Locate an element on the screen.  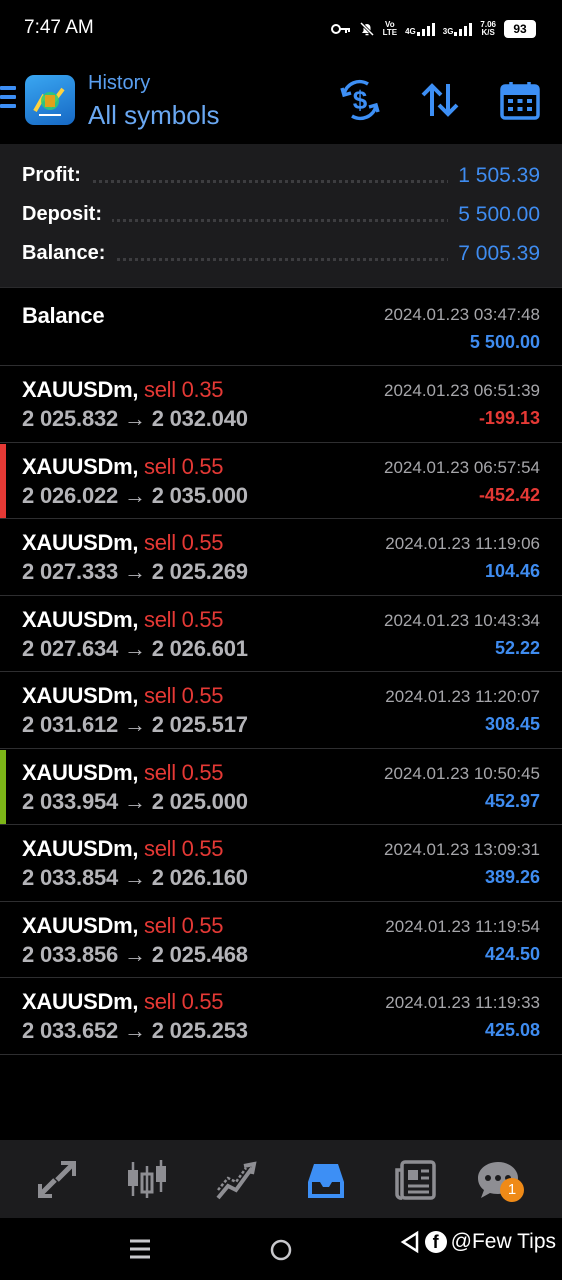
trade-prices: 2 033.854 → 2 026.160 is located at coordinates (135, 877).